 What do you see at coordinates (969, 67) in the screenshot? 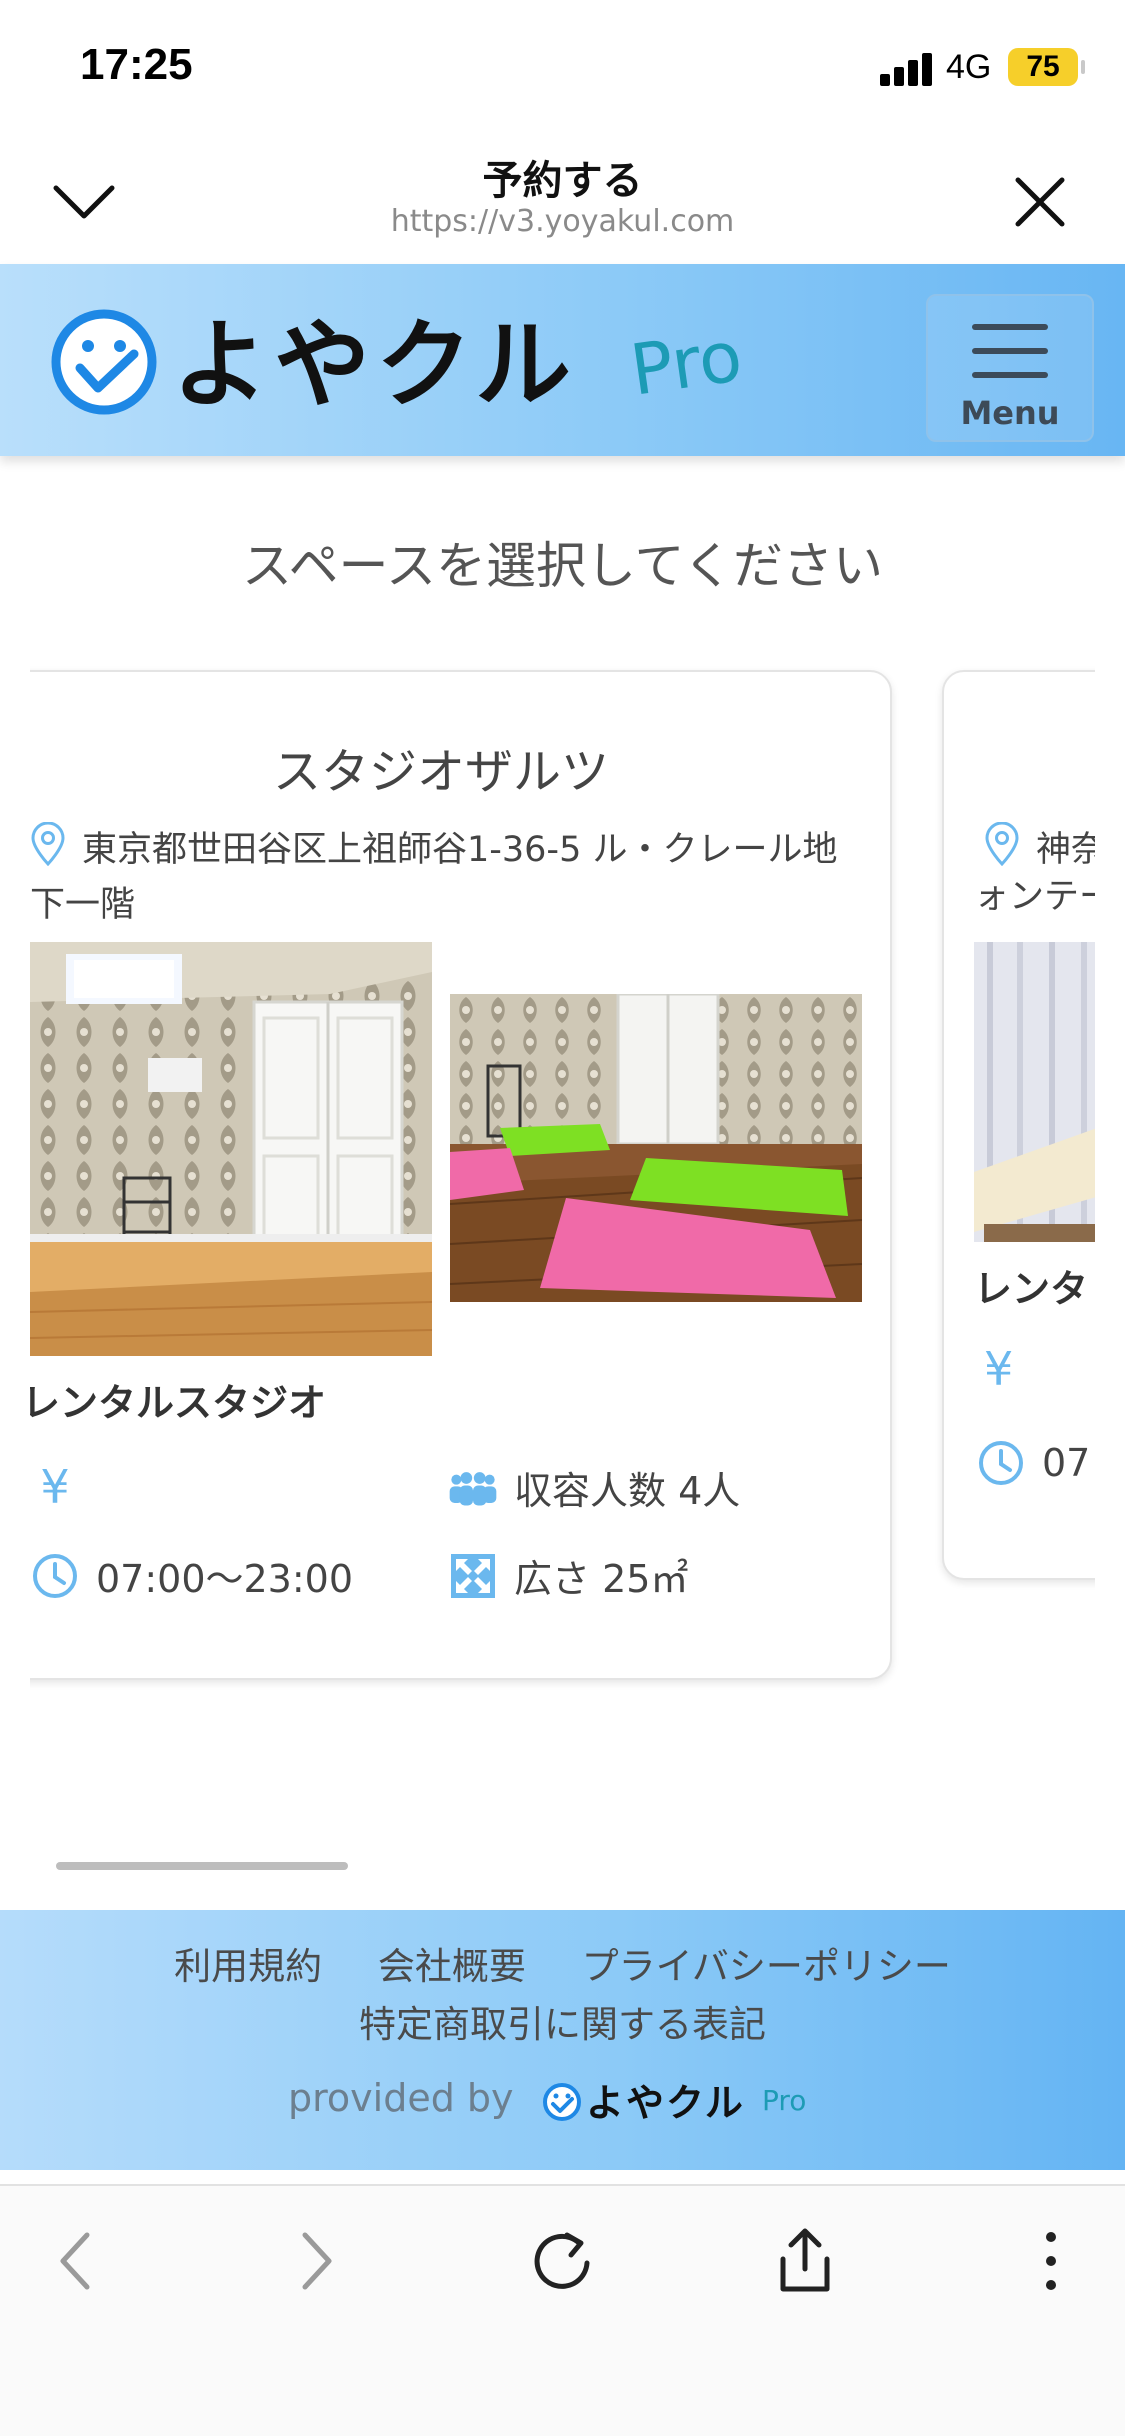
I see `network-type: 4G` at bounding box center [969, 67].